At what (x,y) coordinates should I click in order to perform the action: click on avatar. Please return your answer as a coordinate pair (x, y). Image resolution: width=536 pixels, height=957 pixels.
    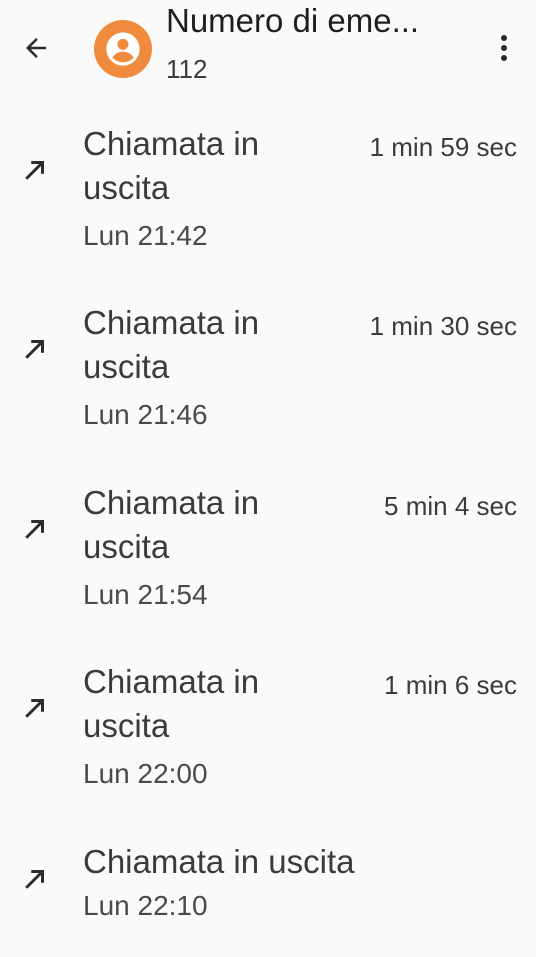
    Looking at the image, I should click on (123, 49).